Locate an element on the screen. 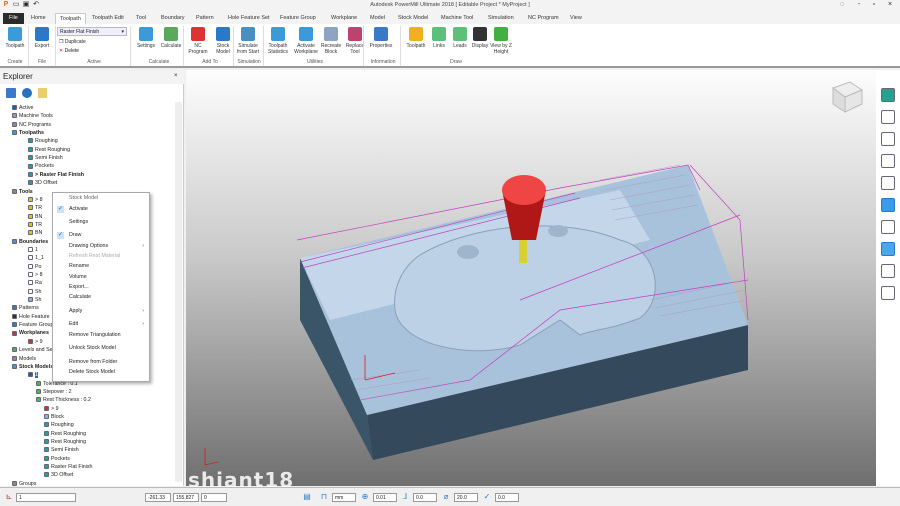  tab-boundary: Boundary is located at coordinates (173, 18).